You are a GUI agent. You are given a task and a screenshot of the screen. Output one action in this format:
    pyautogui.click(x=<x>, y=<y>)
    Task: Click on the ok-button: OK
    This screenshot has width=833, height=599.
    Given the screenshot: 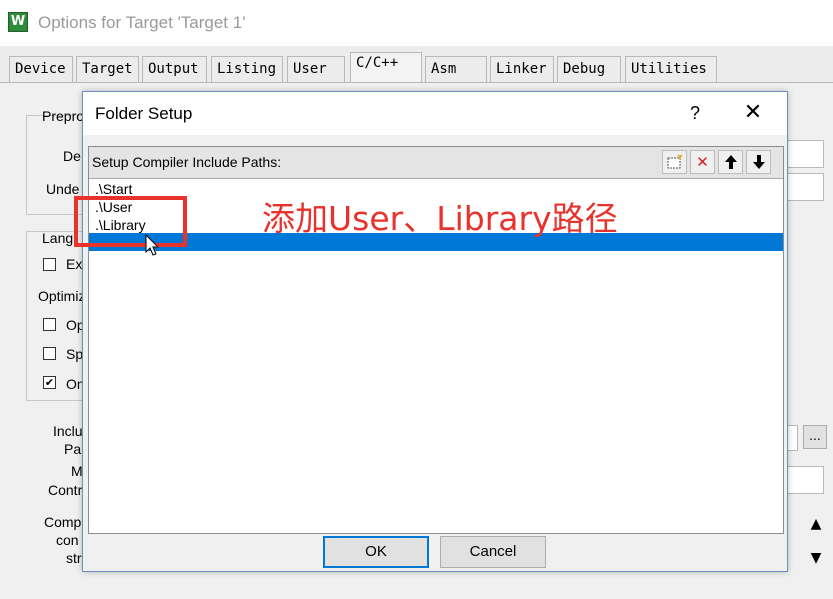 What is the action you would take?
    pyautogui.click(x=376, y=552)
    